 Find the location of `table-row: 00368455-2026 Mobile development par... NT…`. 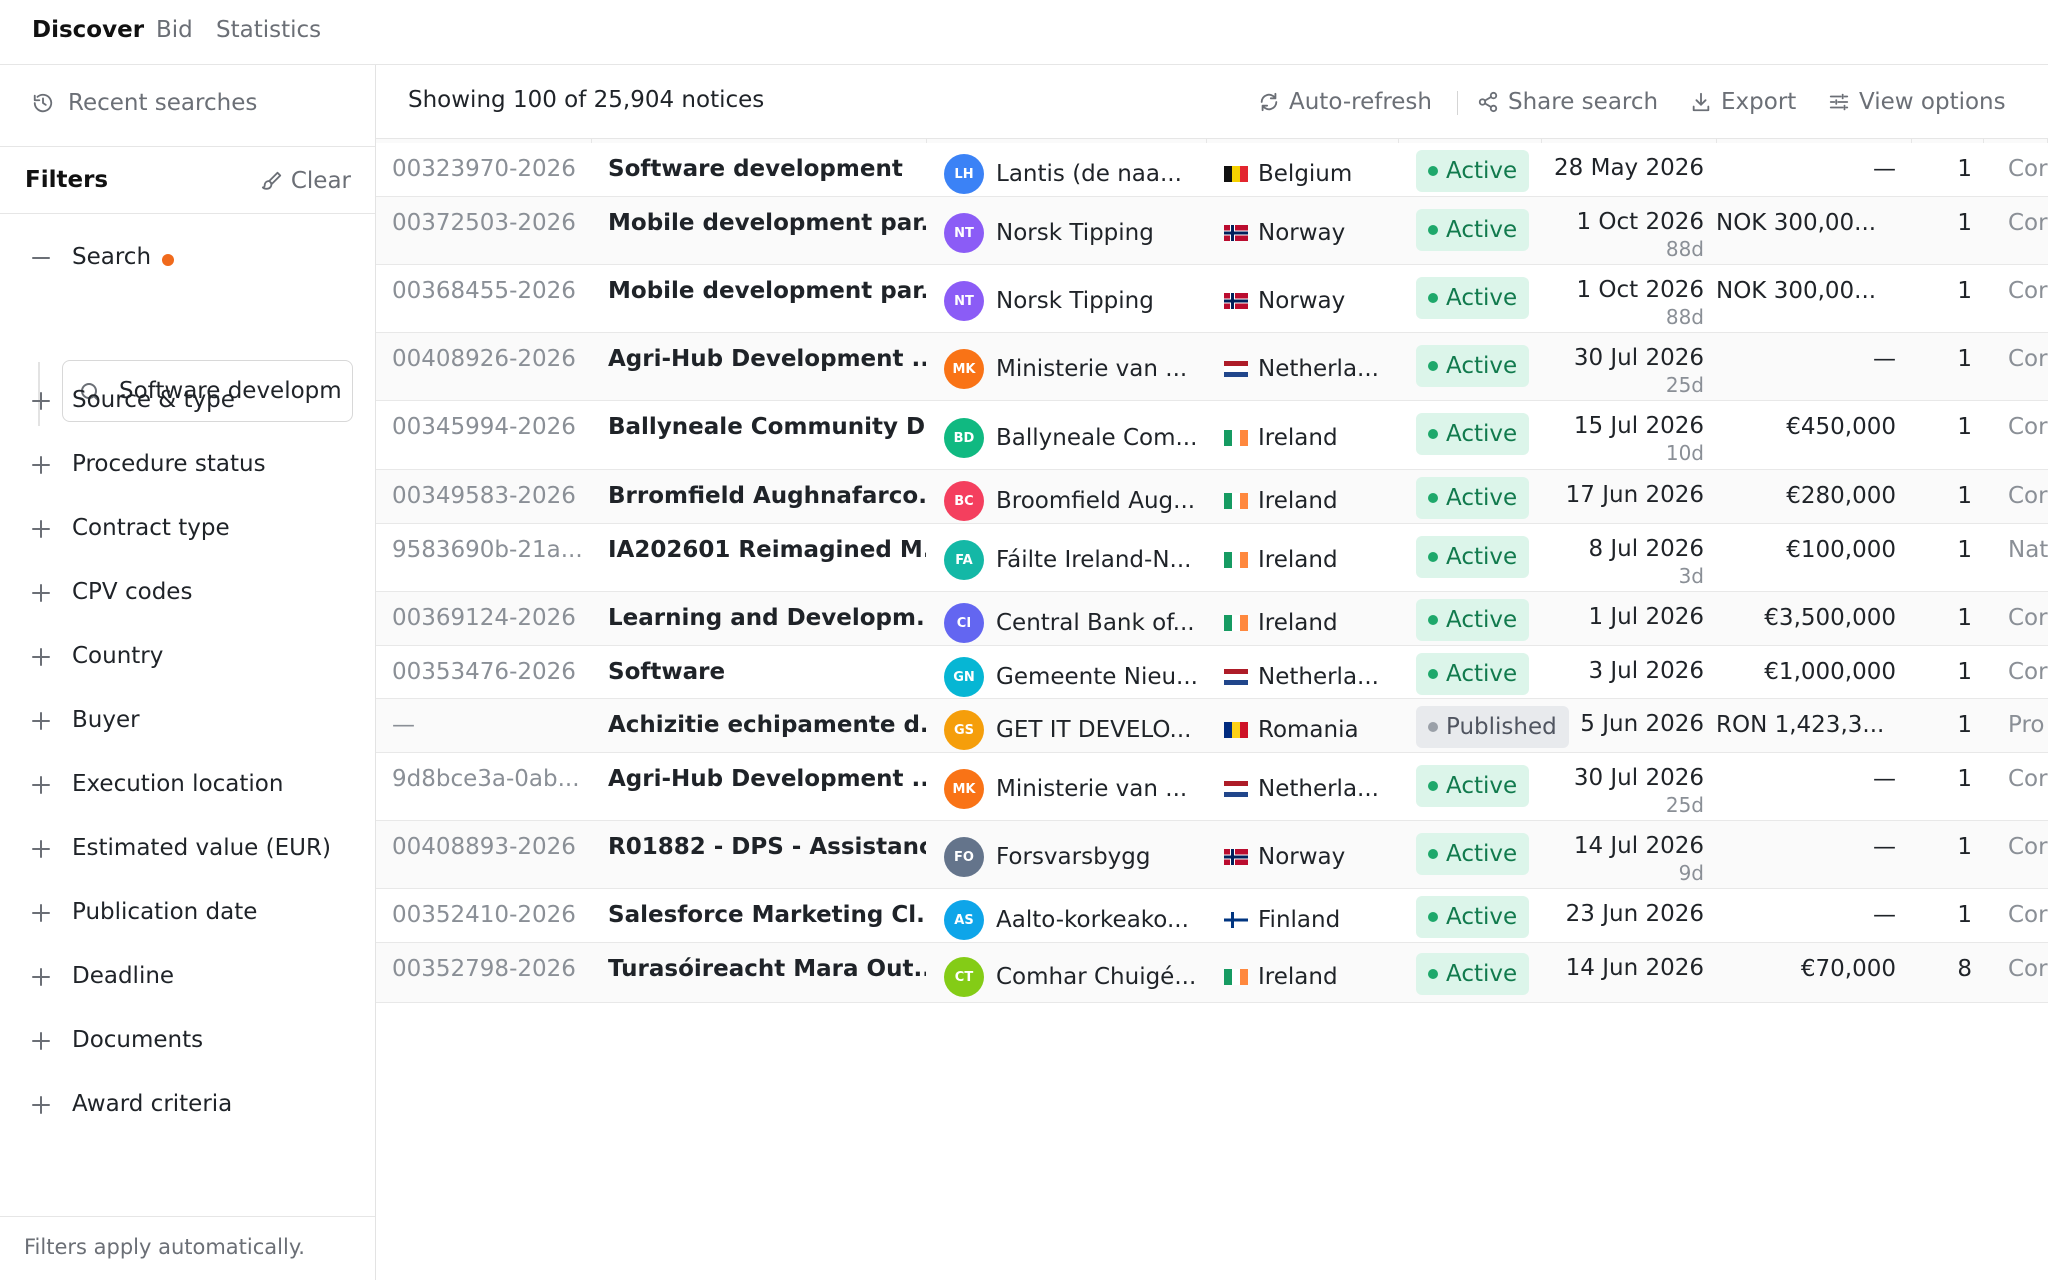

table-row: 00368455-2026 Mobile development par... NT… is located at coordinates (1212, 299).